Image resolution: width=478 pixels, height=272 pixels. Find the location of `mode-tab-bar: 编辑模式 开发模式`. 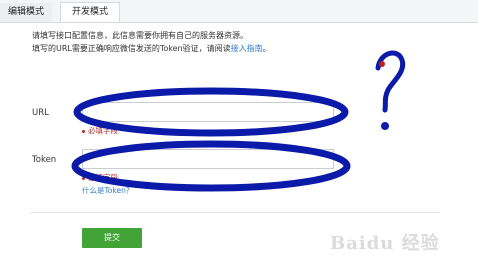

mode-tab-bar: 编辑模式 开发模式 is located at coordinates (239, 11).